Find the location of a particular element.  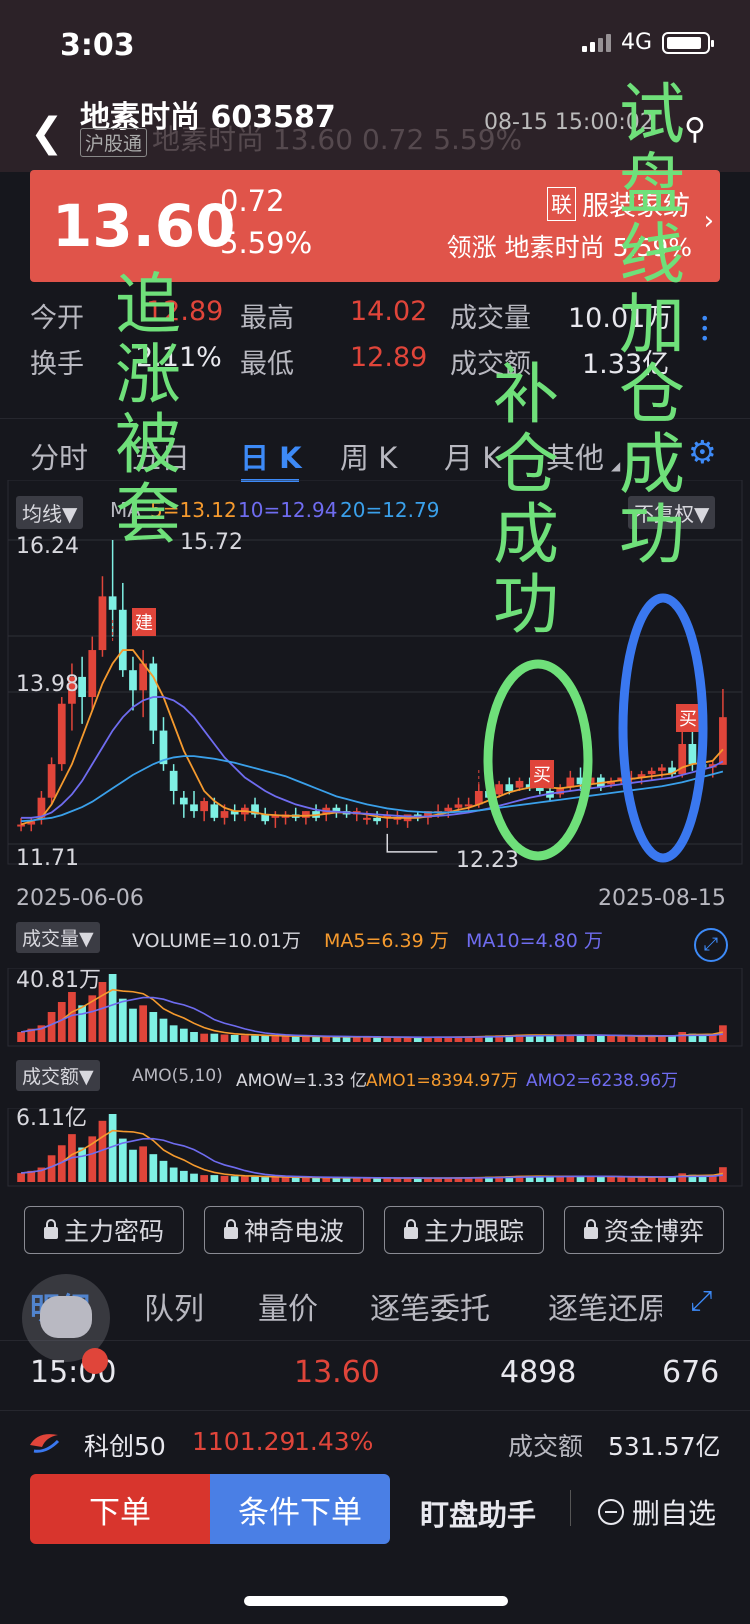

volume-main: VOLUME=10.01万 is located at coordinates (216, 941).